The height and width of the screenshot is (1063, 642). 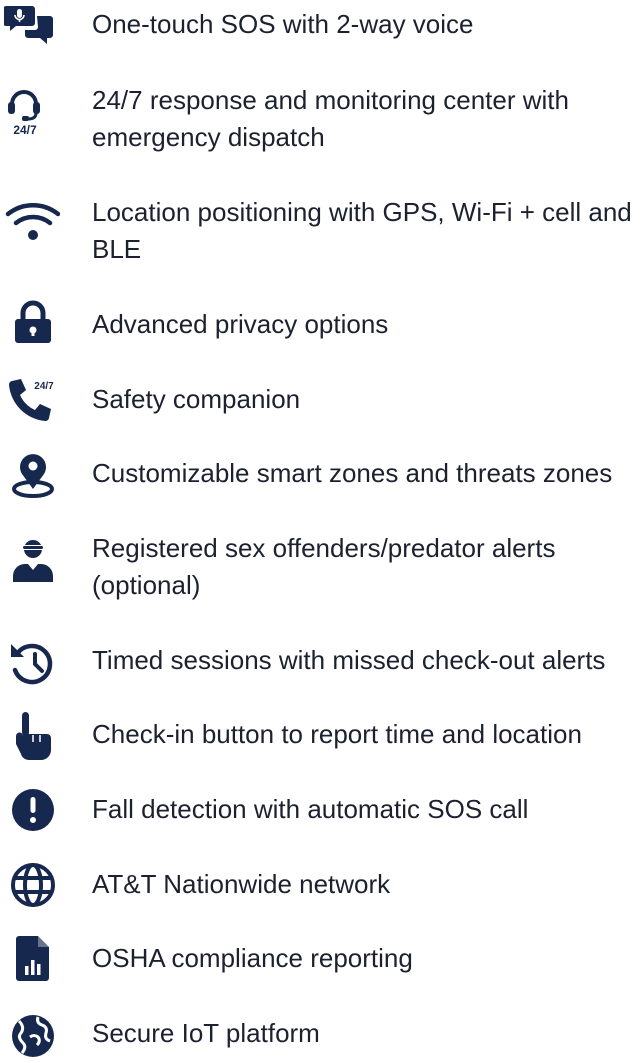 I want to click on feature-label: Advanced privacy options, so click(x=240, y=324).